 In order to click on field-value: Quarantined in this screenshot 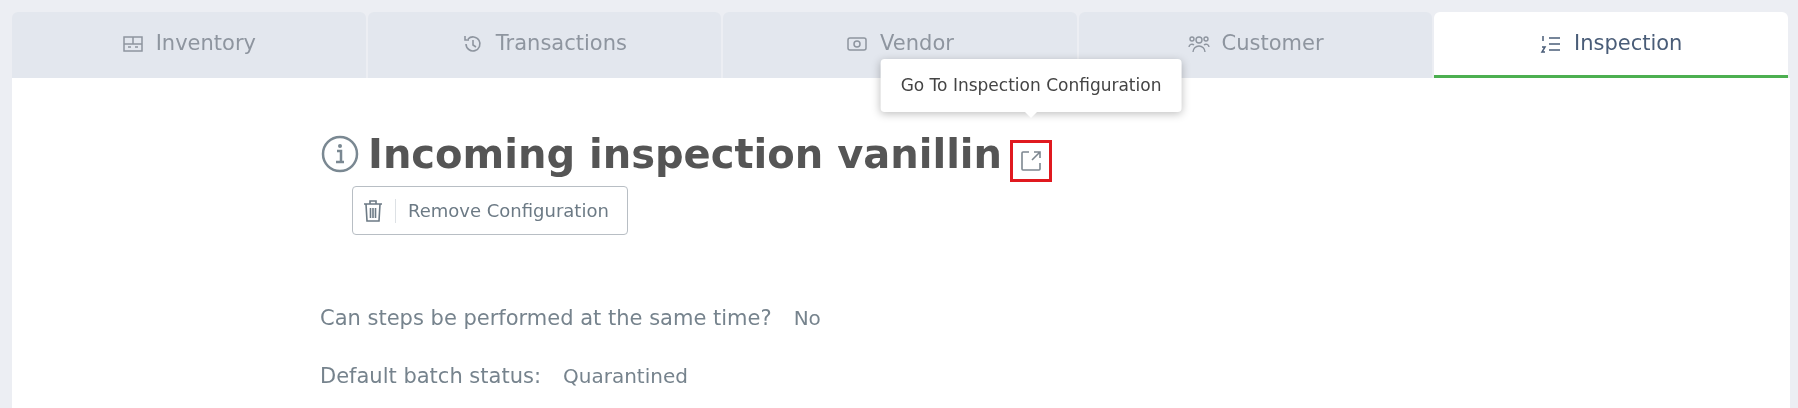, I will do `click(625, 376)`.